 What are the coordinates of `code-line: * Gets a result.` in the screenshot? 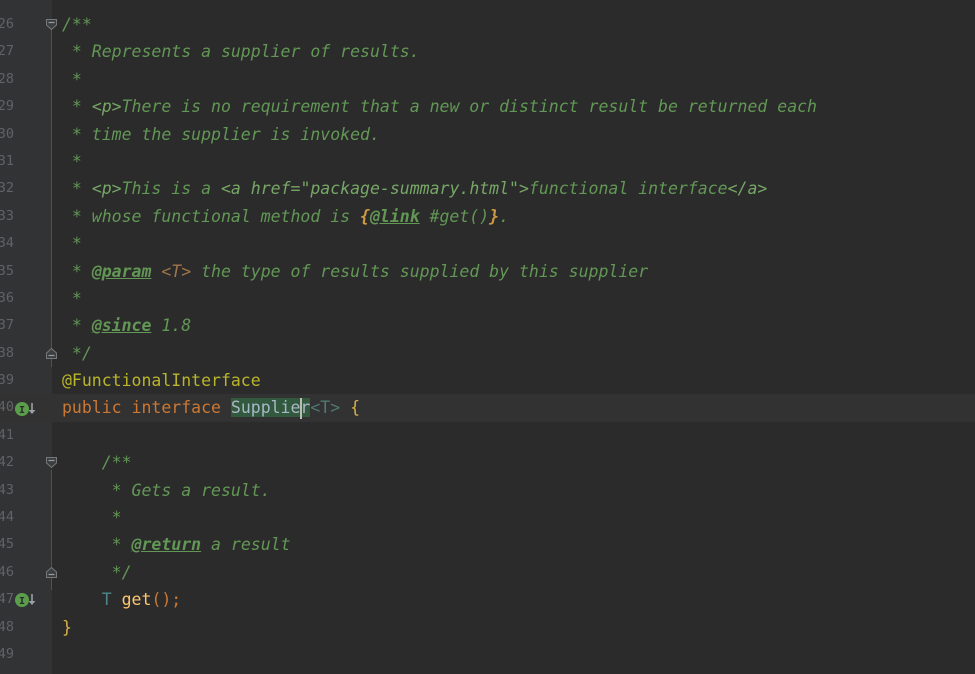 It's located at (513, 490).